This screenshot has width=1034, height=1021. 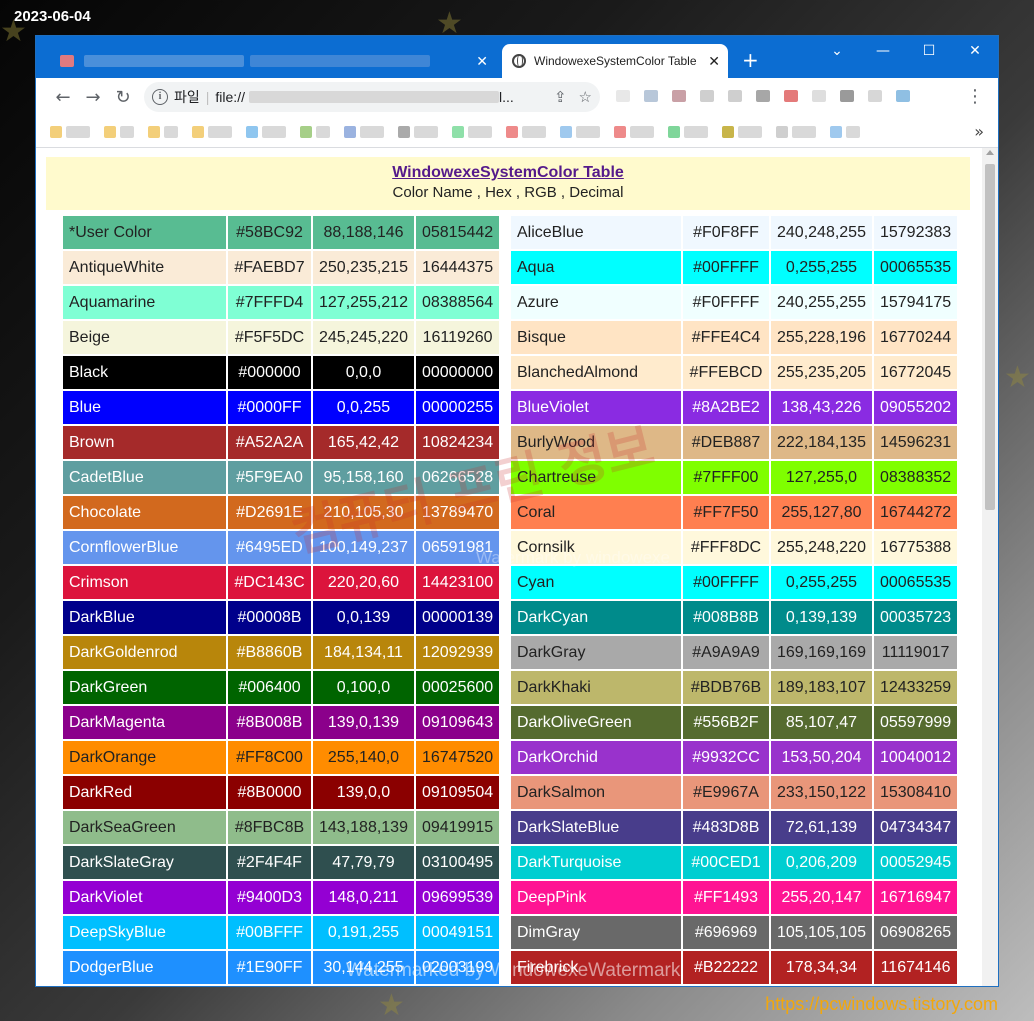 I want to click on more-vert-icon: ⋮, so click(x=975, y=96).